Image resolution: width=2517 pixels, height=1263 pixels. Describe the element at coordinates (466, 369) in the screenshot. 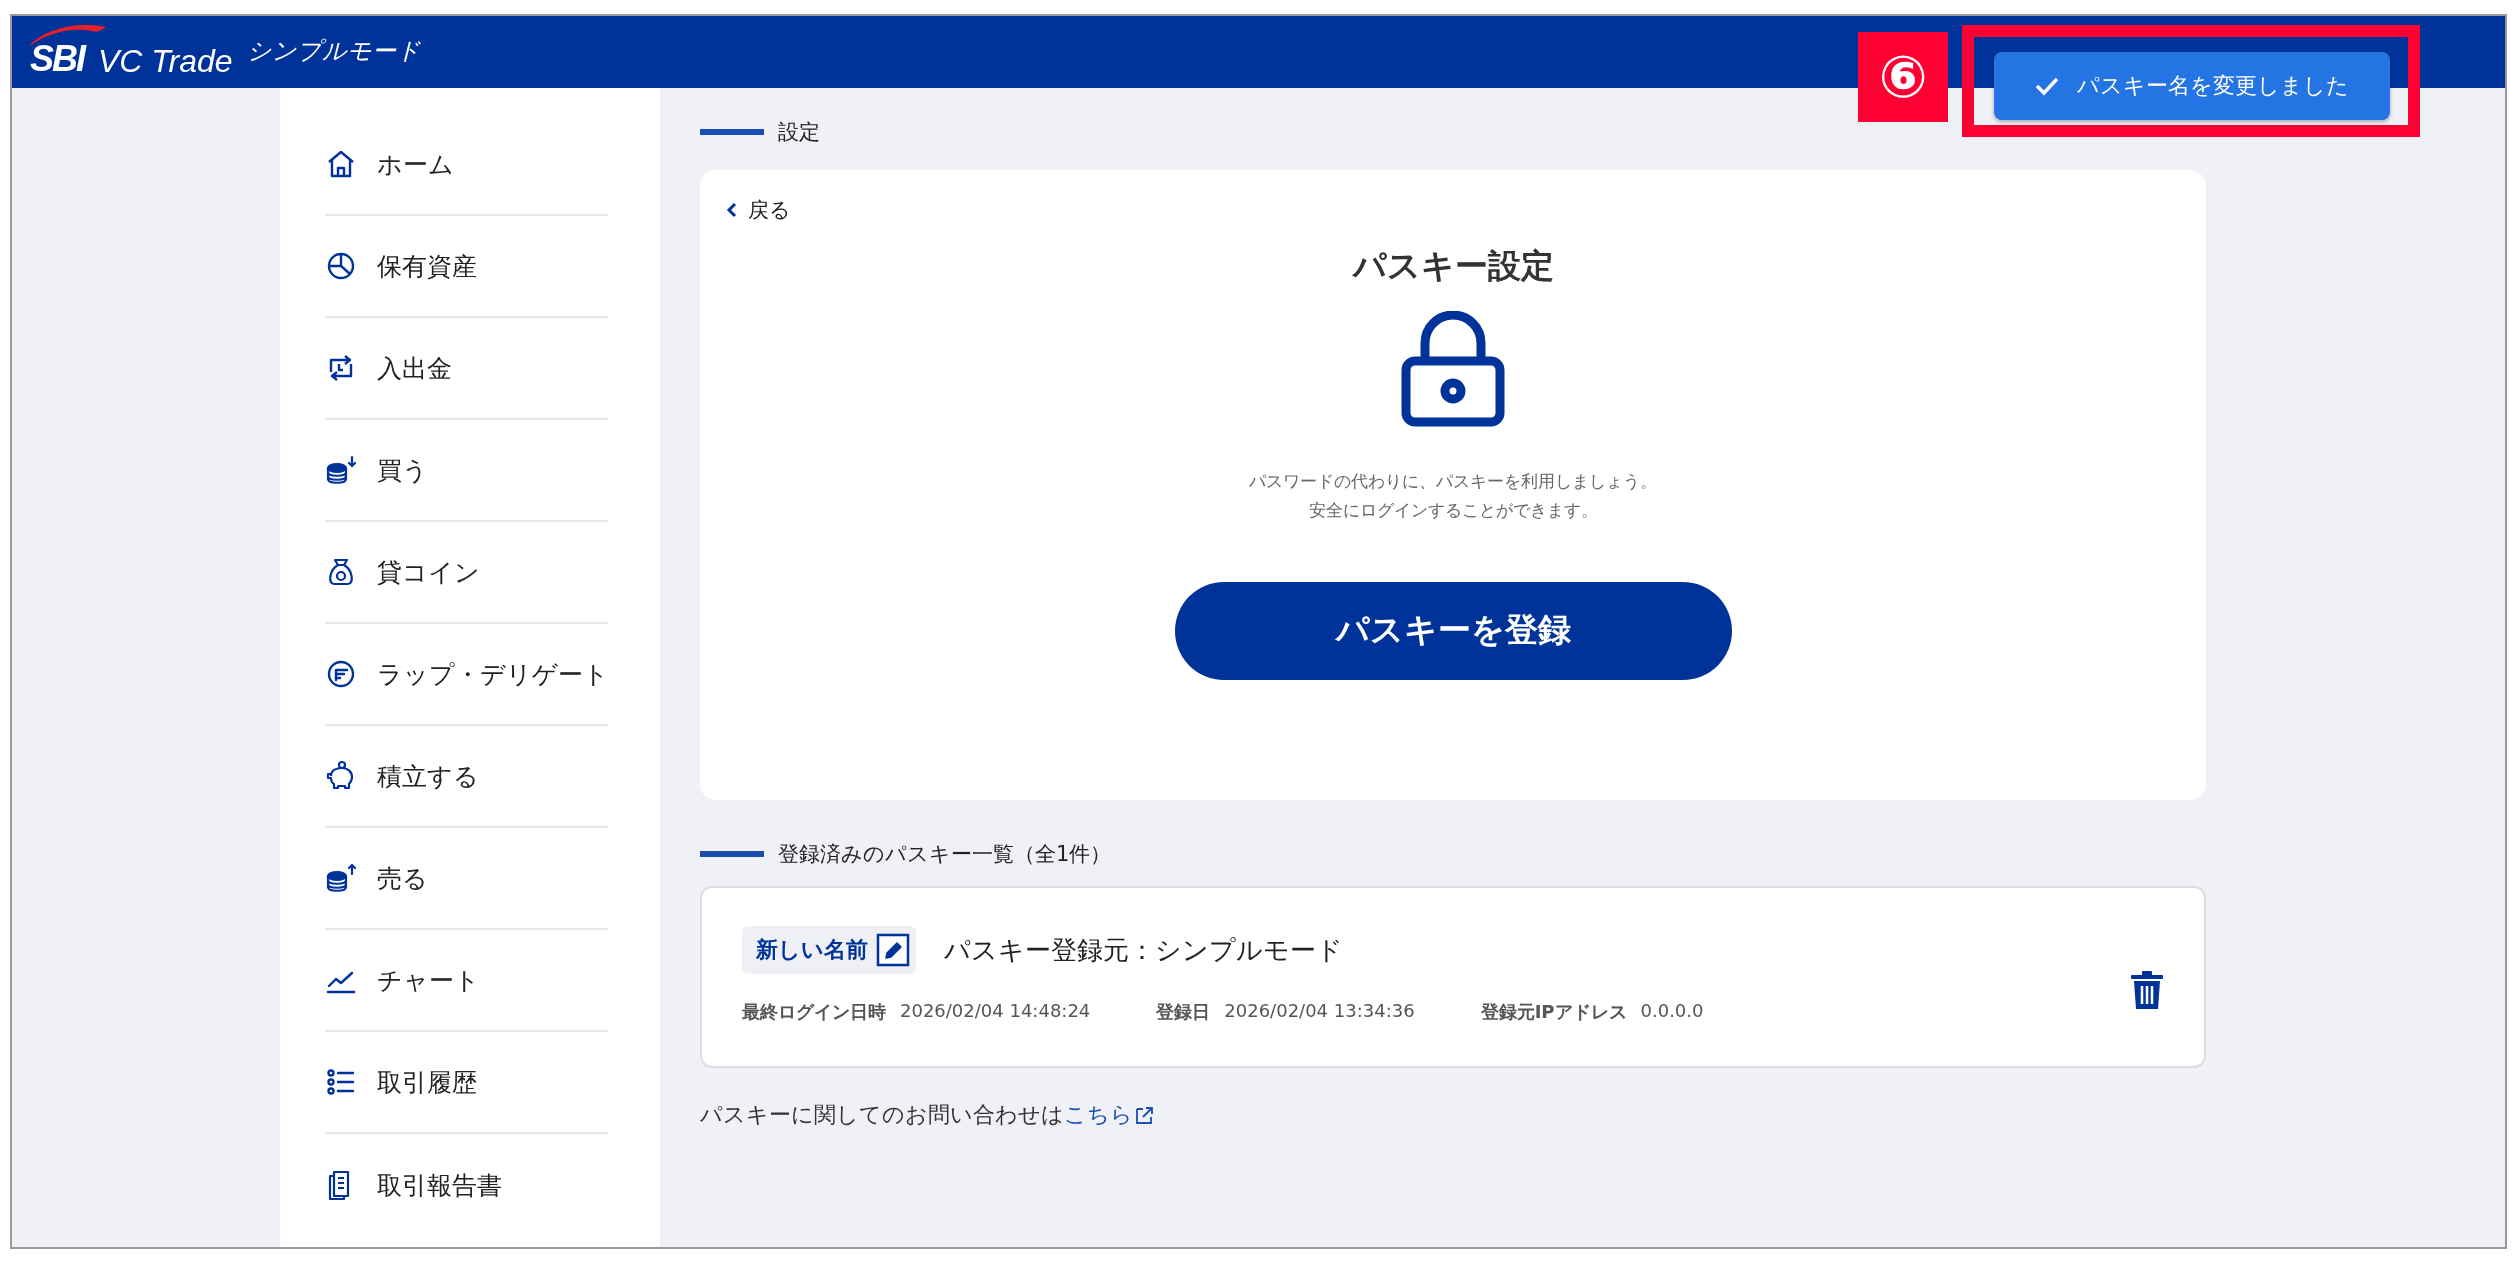

I see `sidebar-item: 入出金` at that location.